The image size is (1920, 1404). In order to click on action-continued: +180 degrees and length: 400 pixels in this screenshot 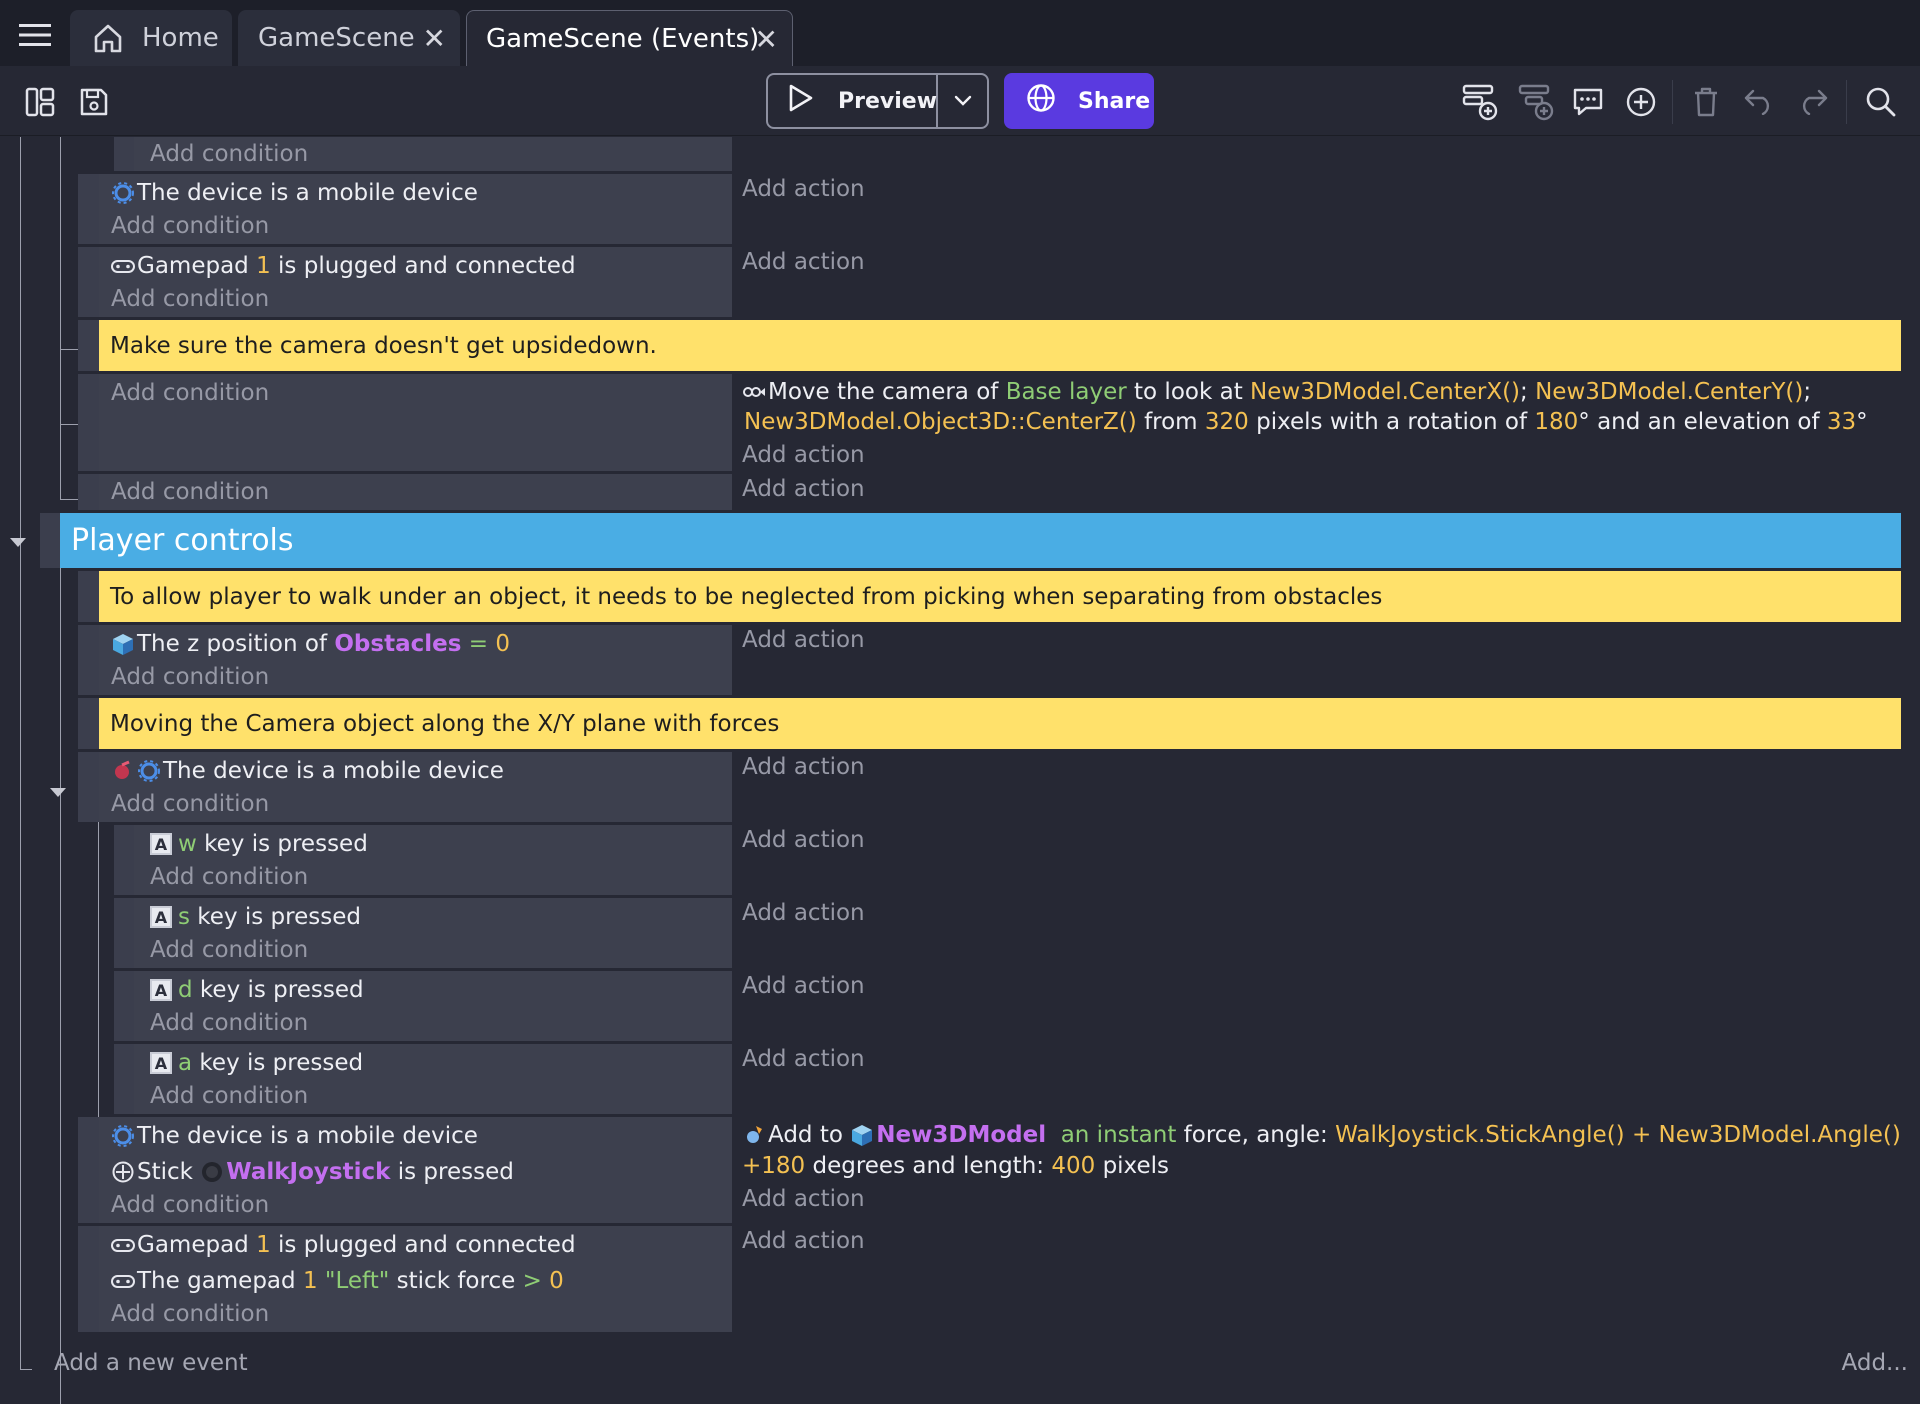, I will do `click(955, 1166)`.